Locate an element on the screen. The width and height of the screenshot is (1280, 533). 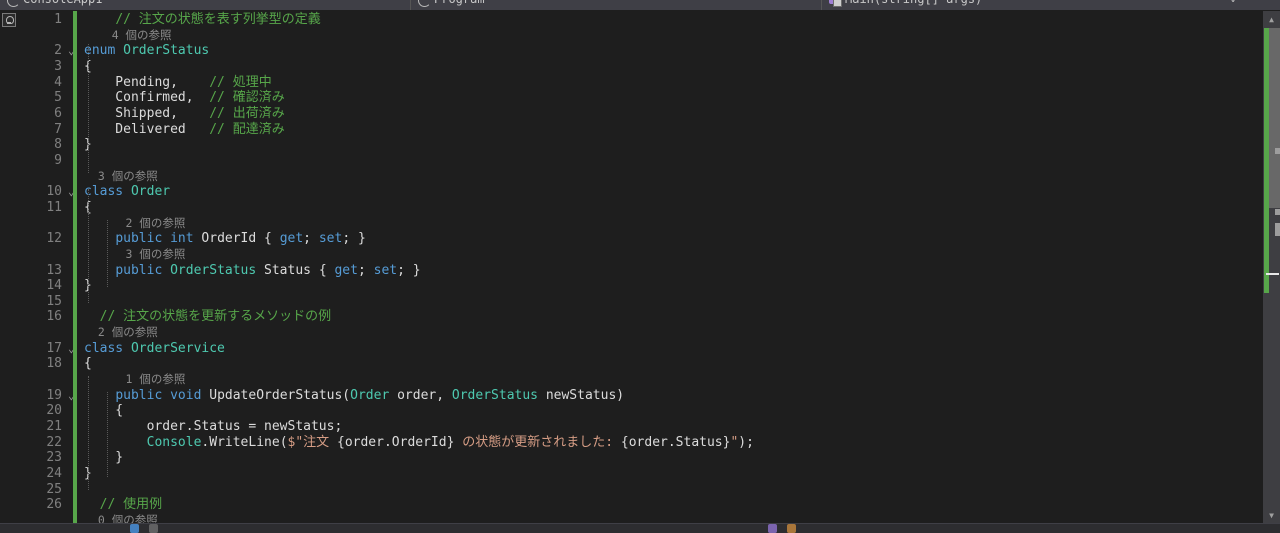
codelens-label: 1 個の参照 is located at coordinates (135, 379).